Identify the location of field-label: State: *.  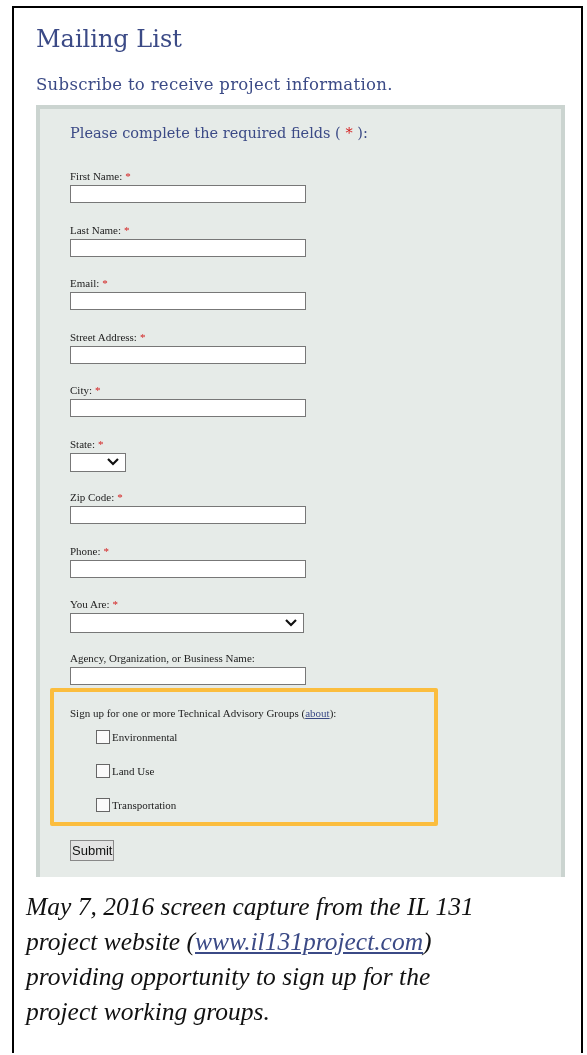
(87, 443).